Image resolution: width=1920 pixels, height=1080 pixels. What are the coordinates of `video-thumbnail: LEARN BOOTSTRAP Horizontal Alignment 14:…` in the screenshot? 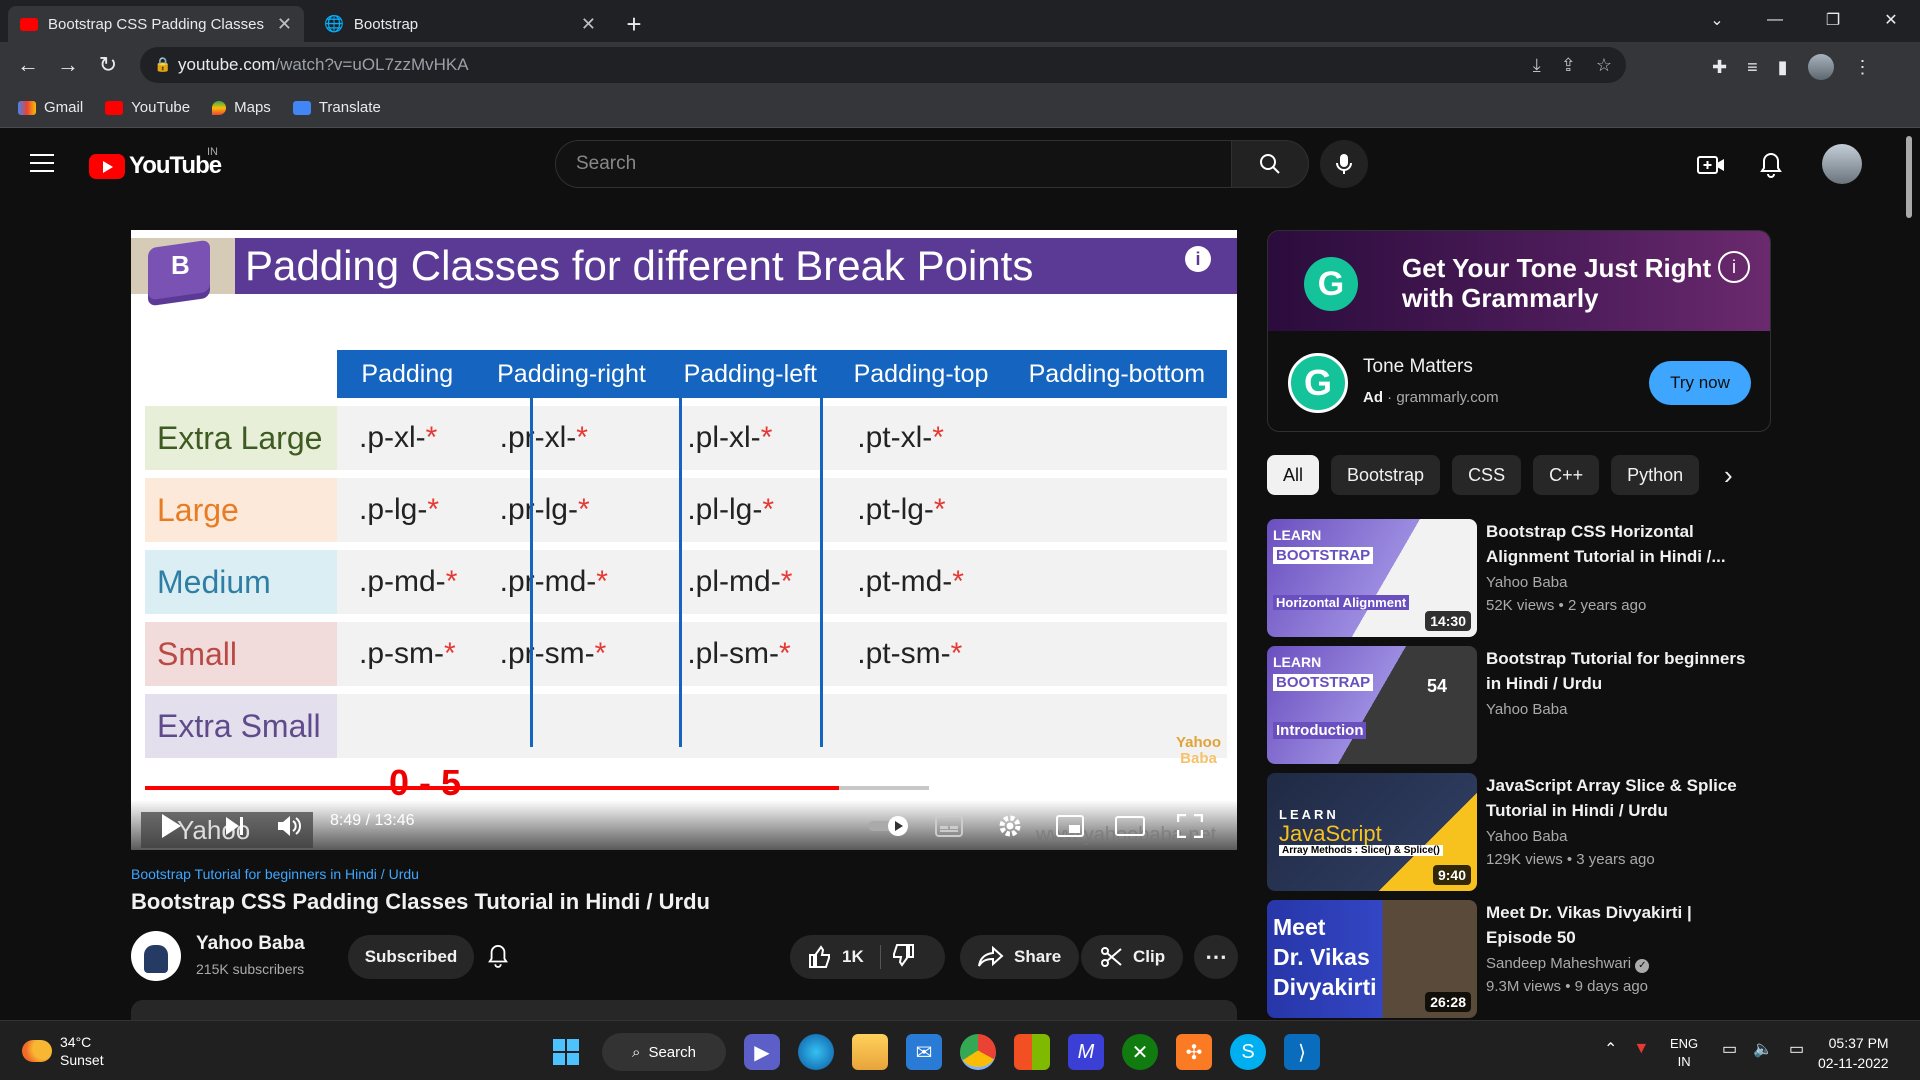 It's located at (1372, 578).